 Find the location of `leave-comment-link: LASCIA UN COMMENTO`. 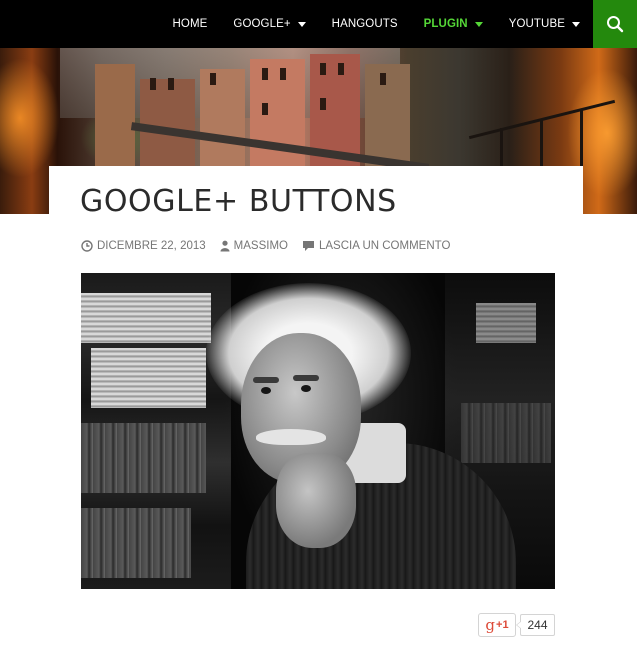

leave-comment-link: LASCIA UN COMMENTO is located at coordinates (376, 246).